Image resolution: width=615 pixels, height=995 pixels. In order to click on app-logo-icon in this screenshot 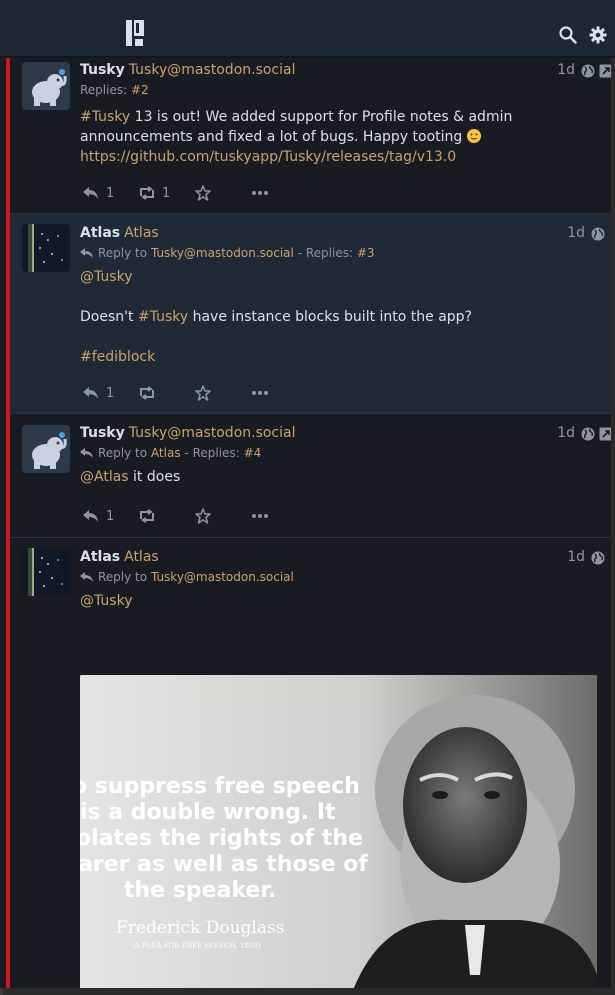, I will do `click(135, 33)`.